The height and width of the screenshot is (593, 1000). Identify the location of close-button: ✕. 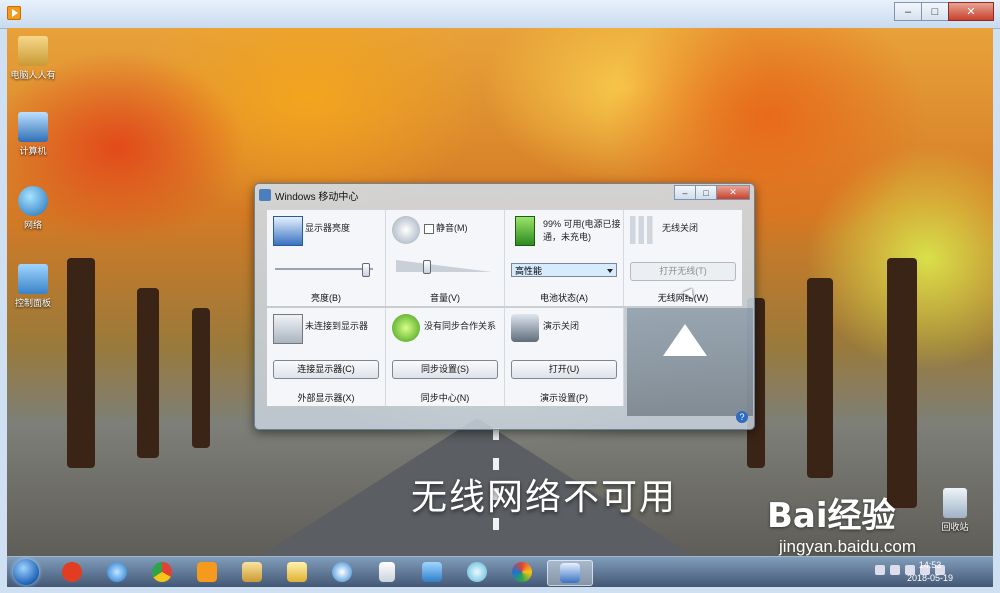
(971, 11).